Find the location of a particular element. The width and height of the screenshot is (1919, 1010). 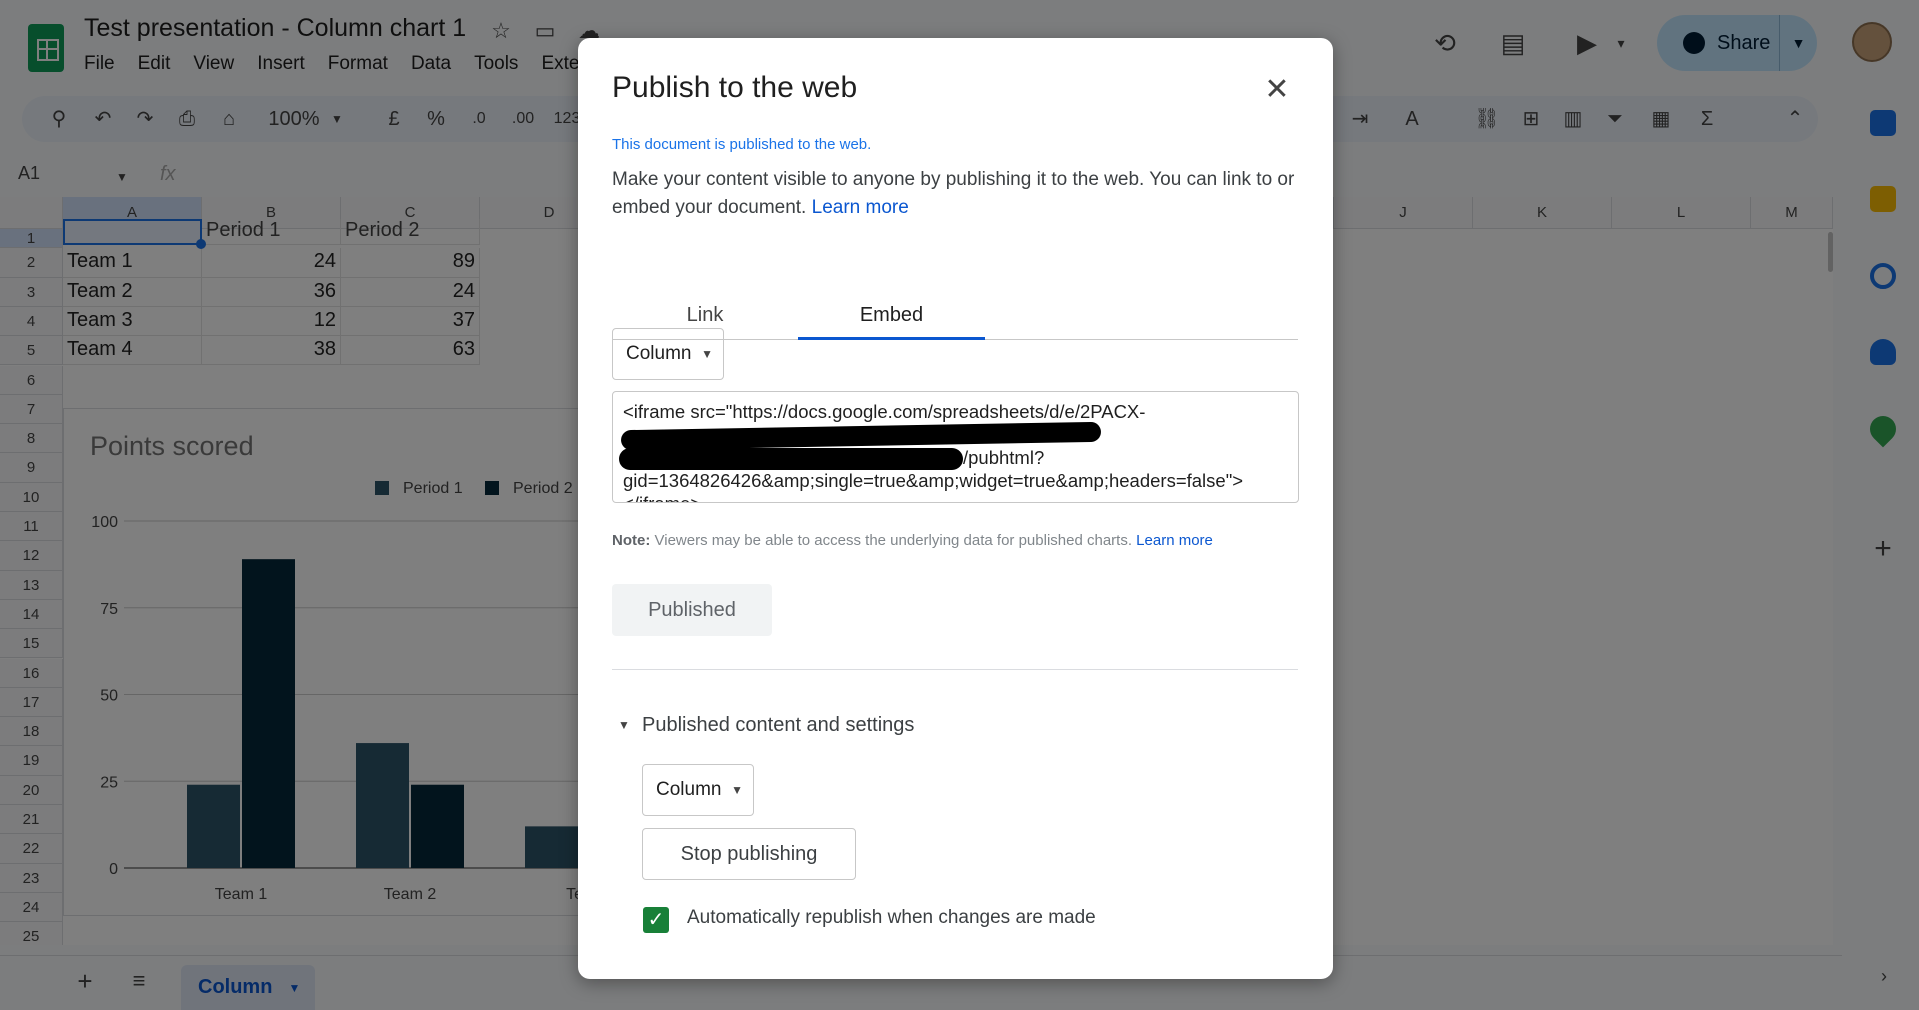

divider is located at coordinates (955, 669).